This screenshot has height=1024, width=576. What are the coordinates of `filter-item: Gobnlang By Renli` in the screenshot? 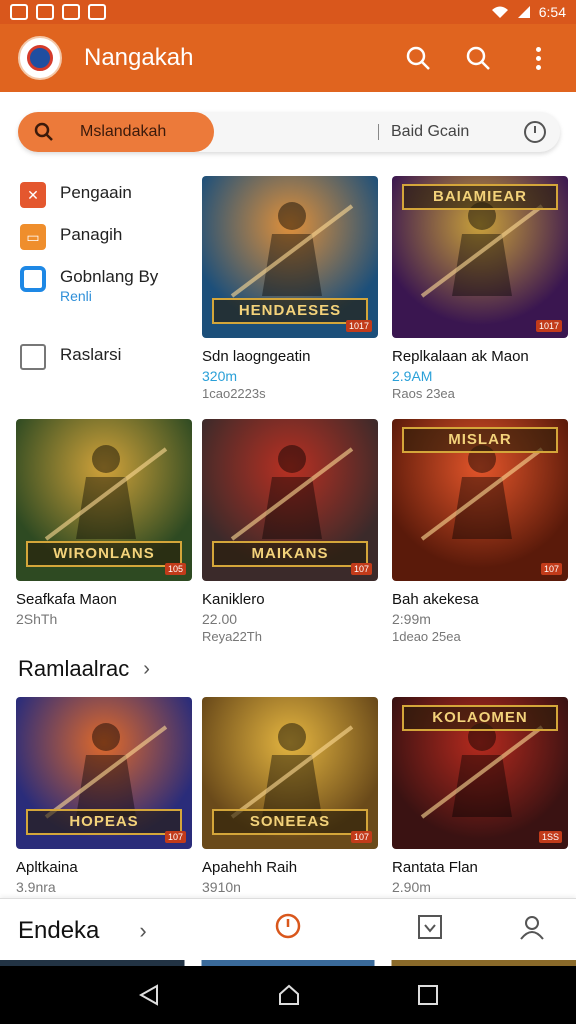 It's located at (105, 285).